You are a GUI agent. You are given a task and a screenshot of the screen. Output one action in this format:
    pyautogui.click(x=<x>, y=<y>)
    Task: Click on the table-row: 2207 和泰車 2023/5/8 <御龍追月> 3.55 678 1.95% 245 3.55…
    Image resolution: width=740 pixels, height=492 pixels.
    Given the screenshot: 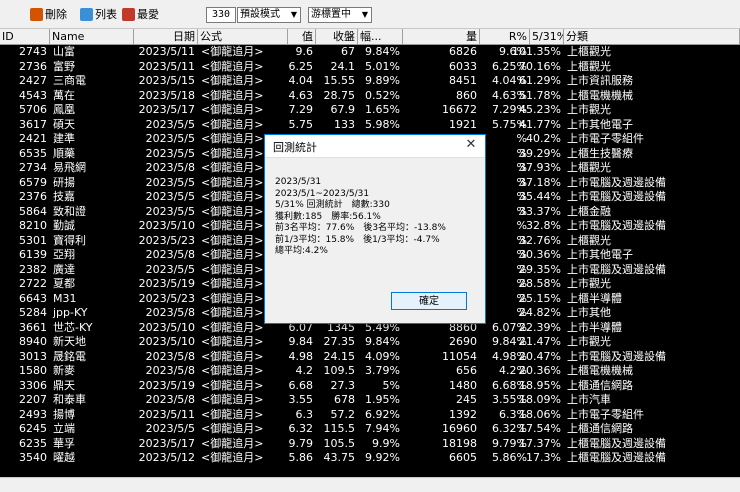 What is the action you would take?
    pyautogui.click(x=370, y=400)
    